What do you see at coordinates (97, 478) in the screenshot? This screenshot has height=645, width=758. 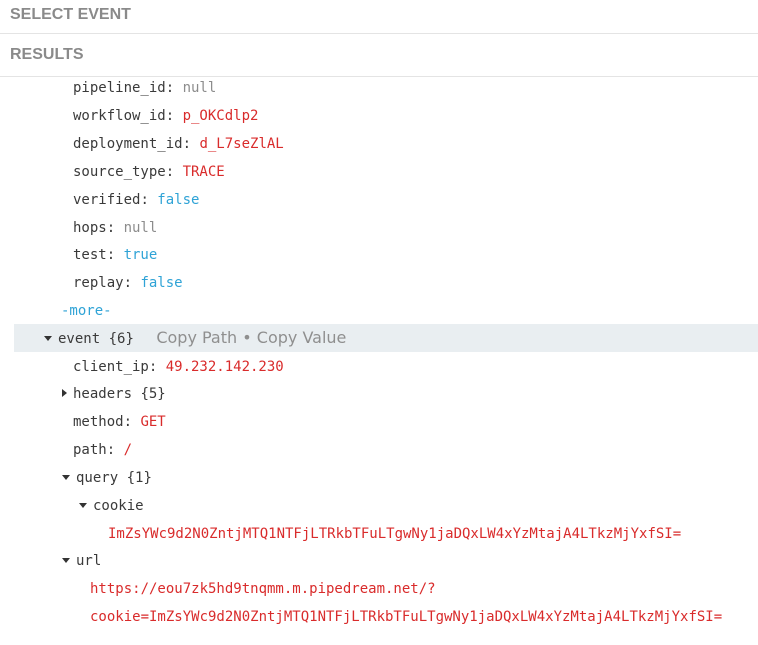 I see `node-key: query` at bounding box center [97, 478].